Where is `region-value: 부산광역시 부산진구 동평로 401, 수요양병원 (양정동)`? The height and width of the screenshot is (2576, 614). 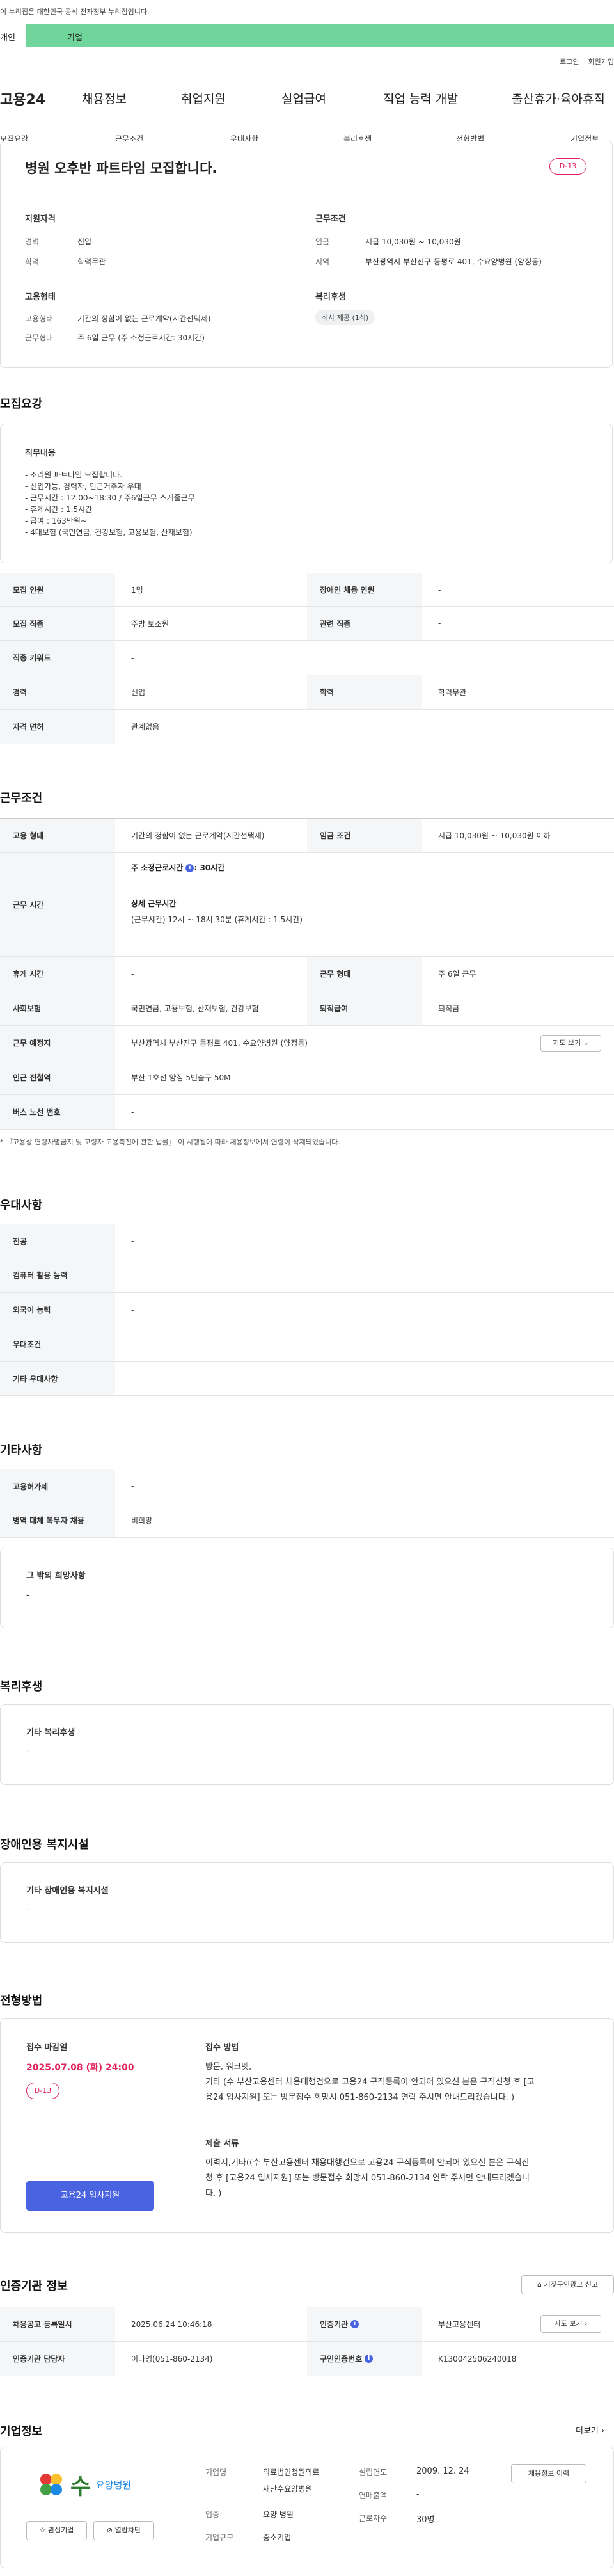
region-value: 부산광역시 부산진구 동평로 401, 수요양병원 (양정동) is located at coordinates (453, 261).